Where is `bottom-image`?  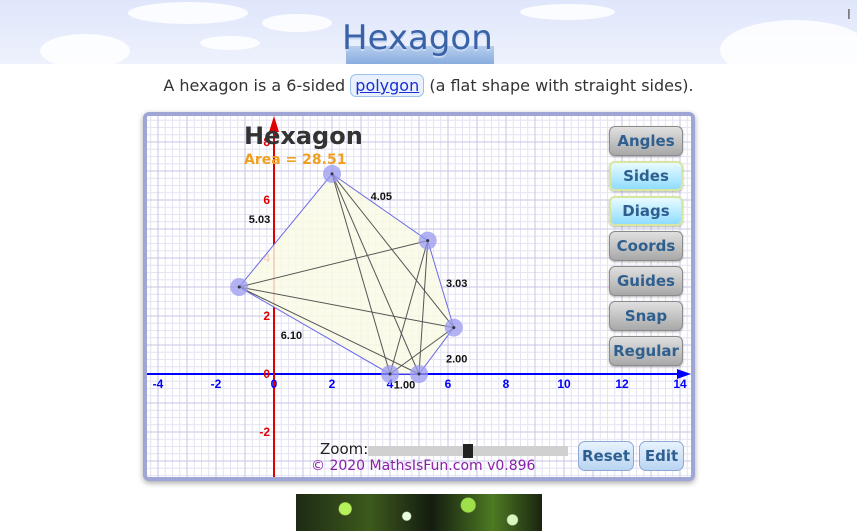
bottom-image is located at coordinates (419, 512).